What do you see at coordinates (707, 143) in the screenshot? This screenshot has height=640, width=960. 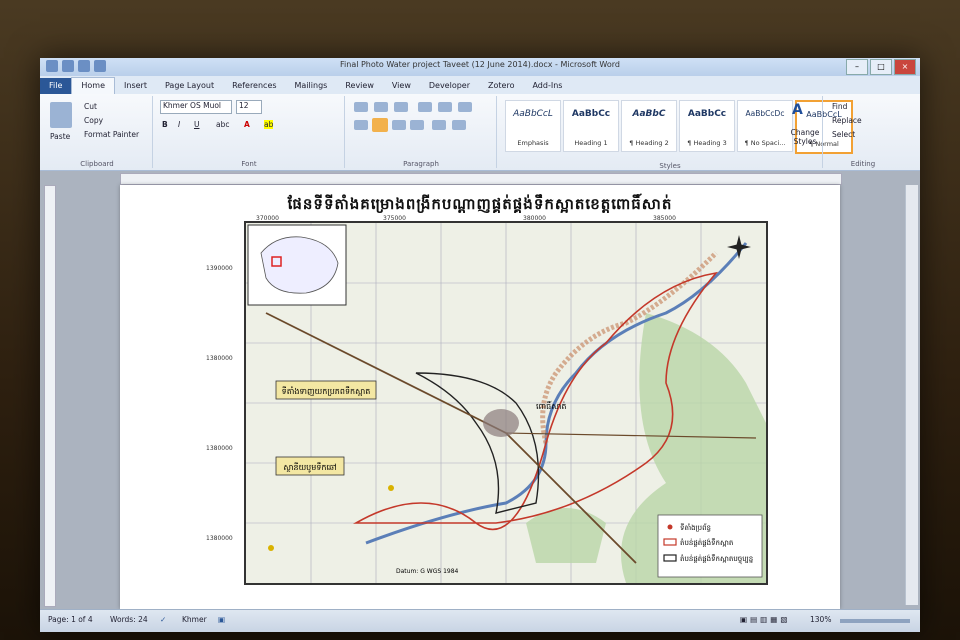 I see `style-name: ¶ Heading 3` at bounding box center [707, 143].